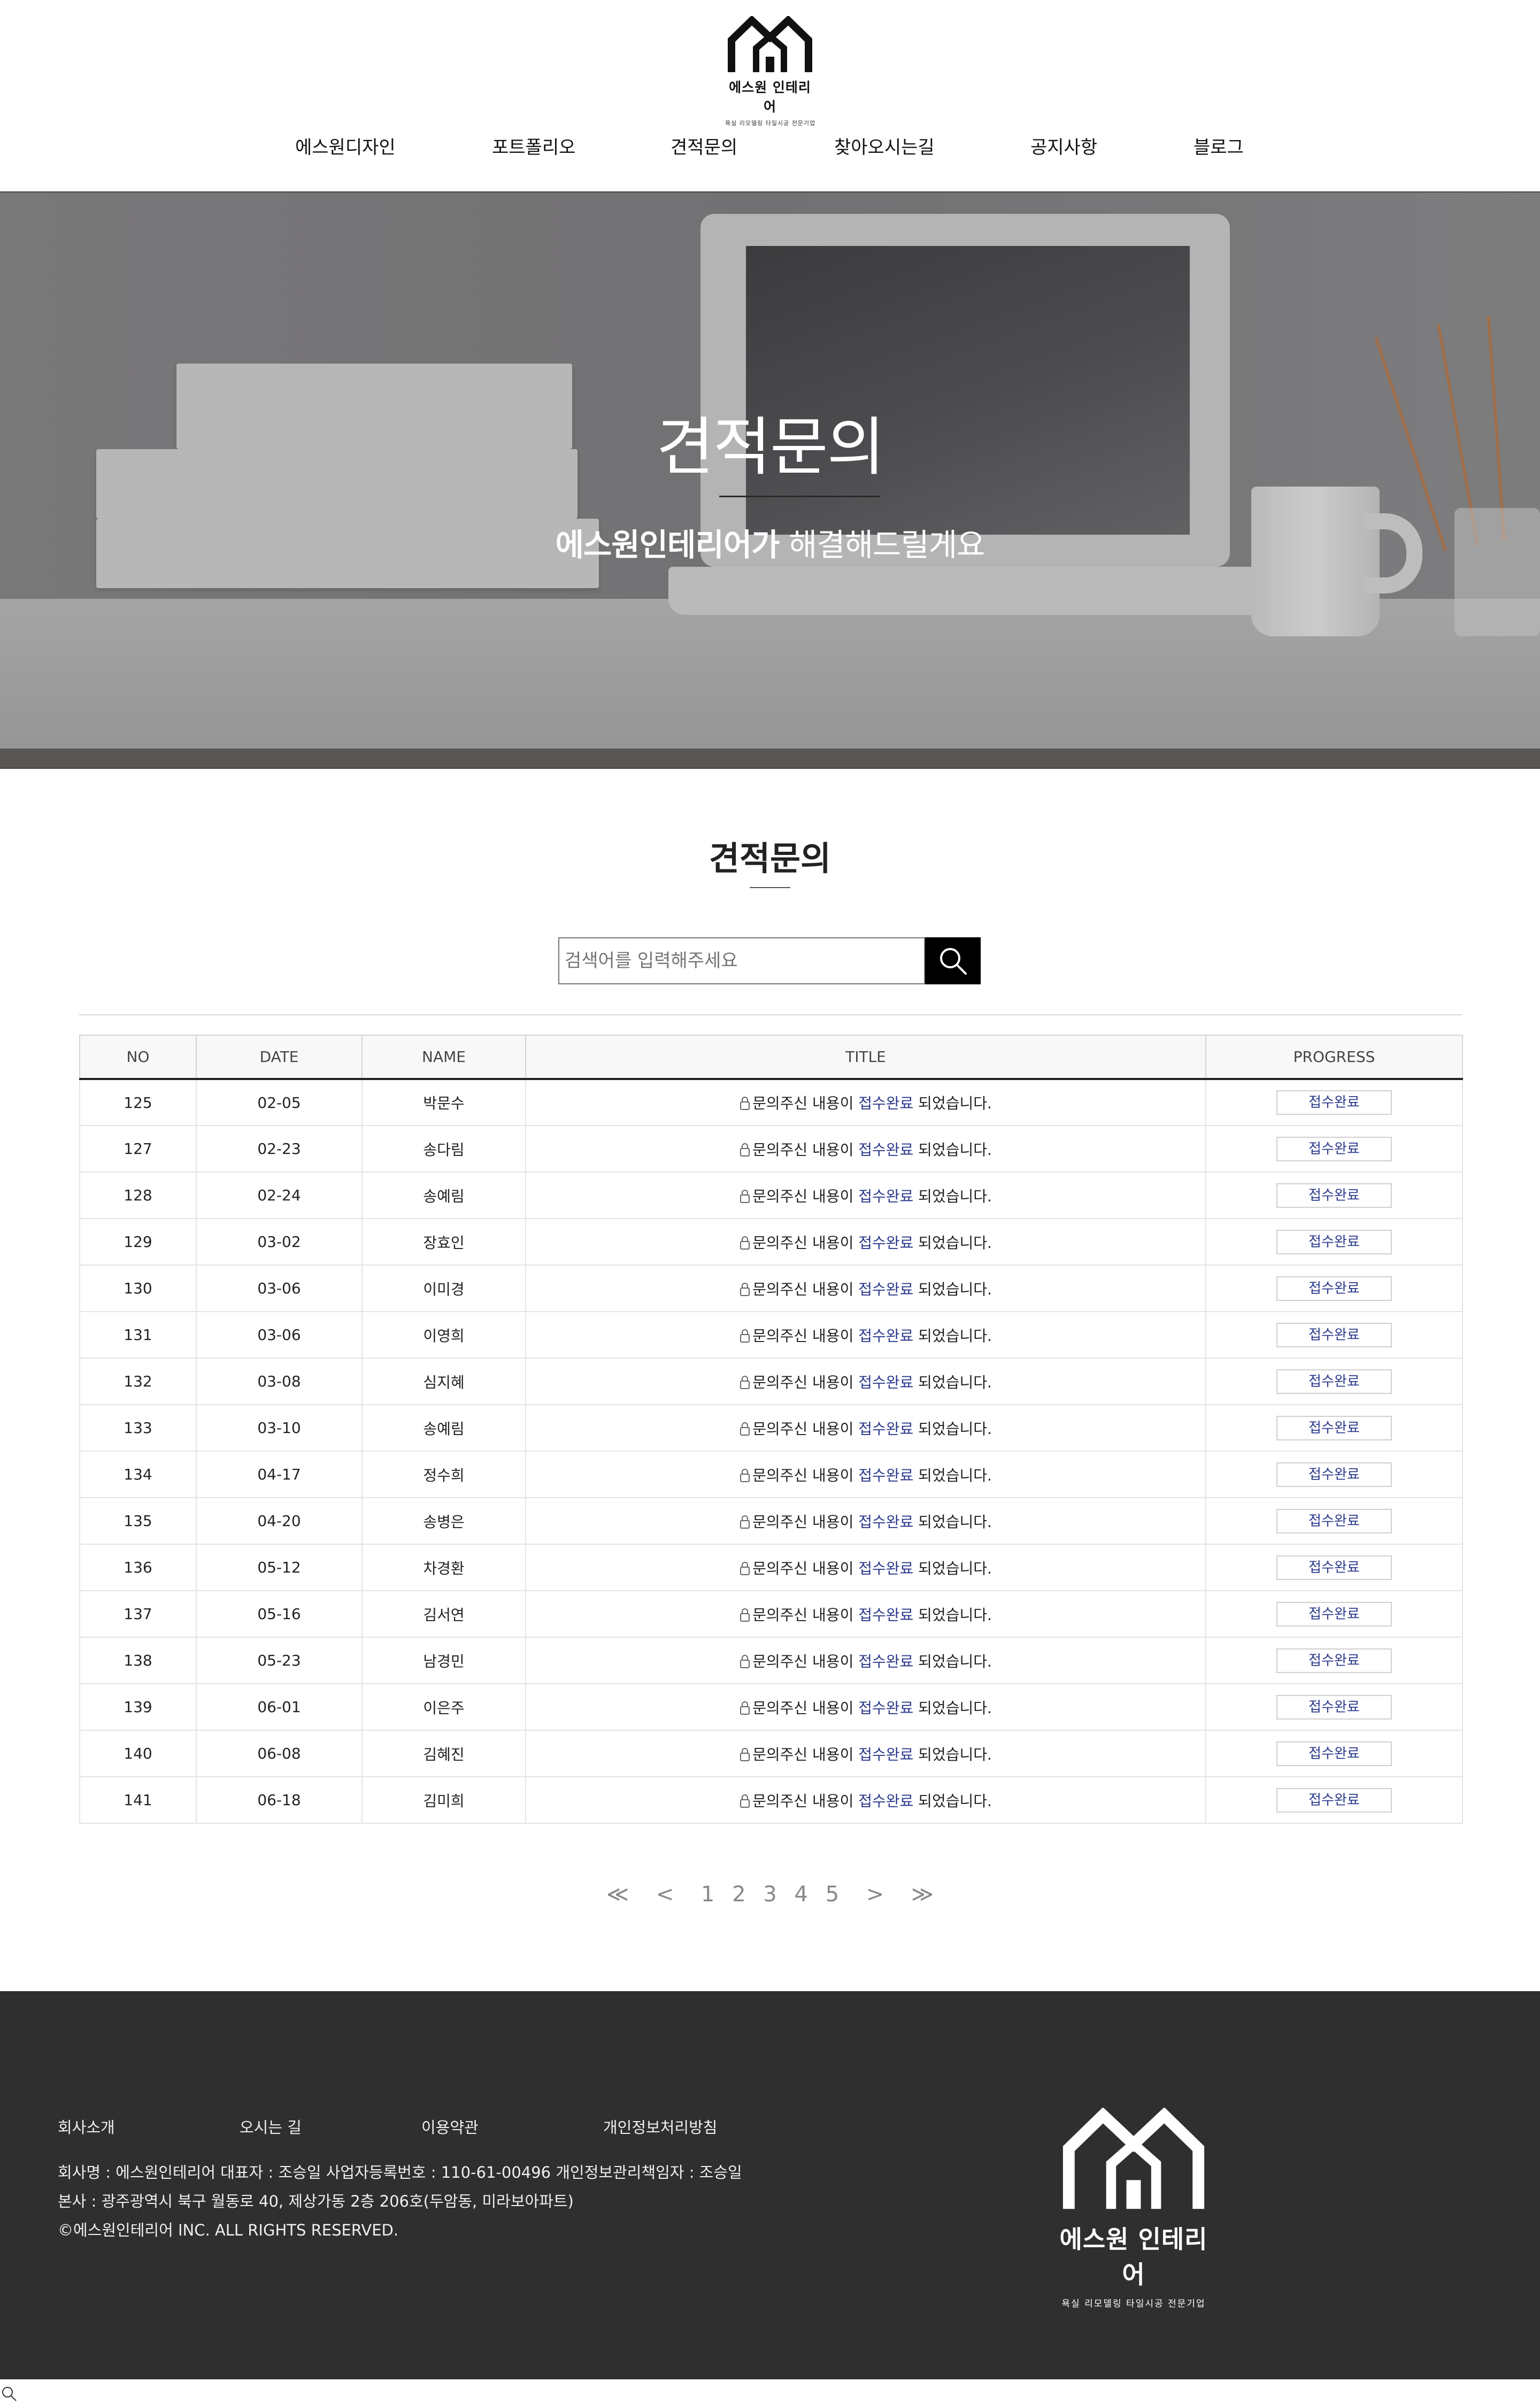 The width and height of the screenshot is (1540, 2405). Describe the element at coordinates (738, 1894) in the screenshot. I see `page-number-2: 2` at that location.